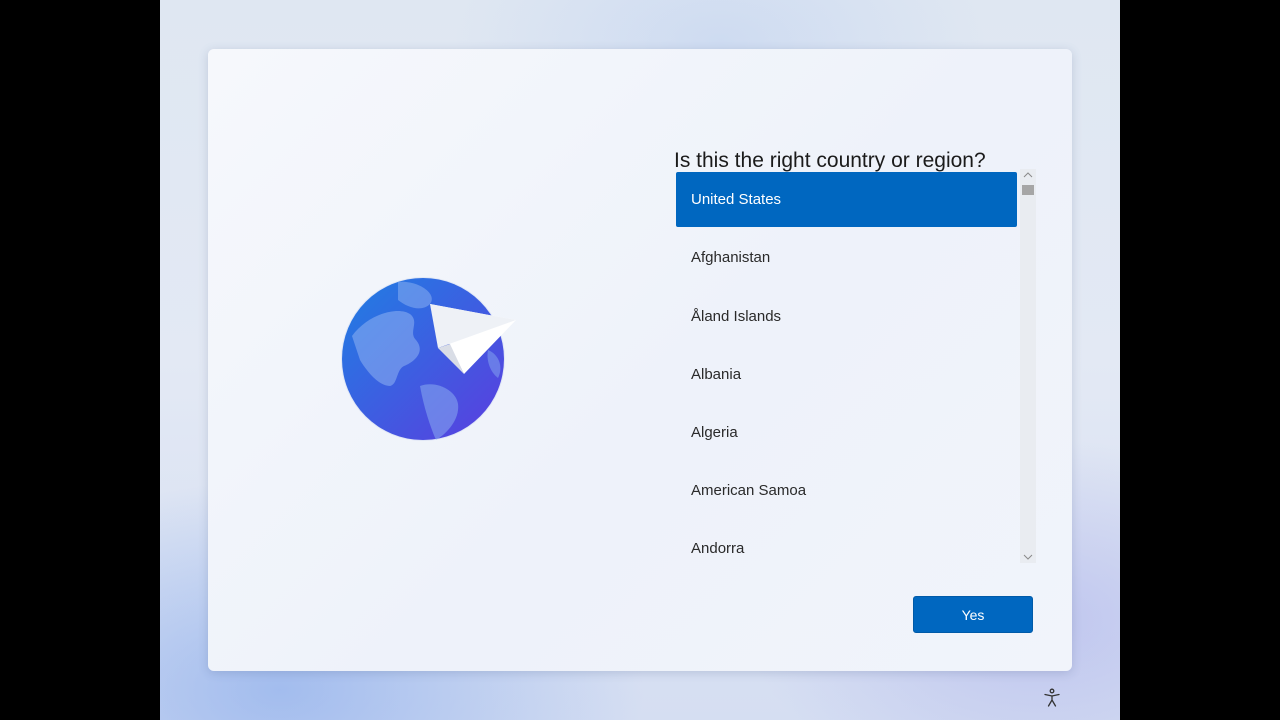  Describe the element at coordinates (846, 199) in the screenshot. I see `list-item-united-states: United States` at that location.